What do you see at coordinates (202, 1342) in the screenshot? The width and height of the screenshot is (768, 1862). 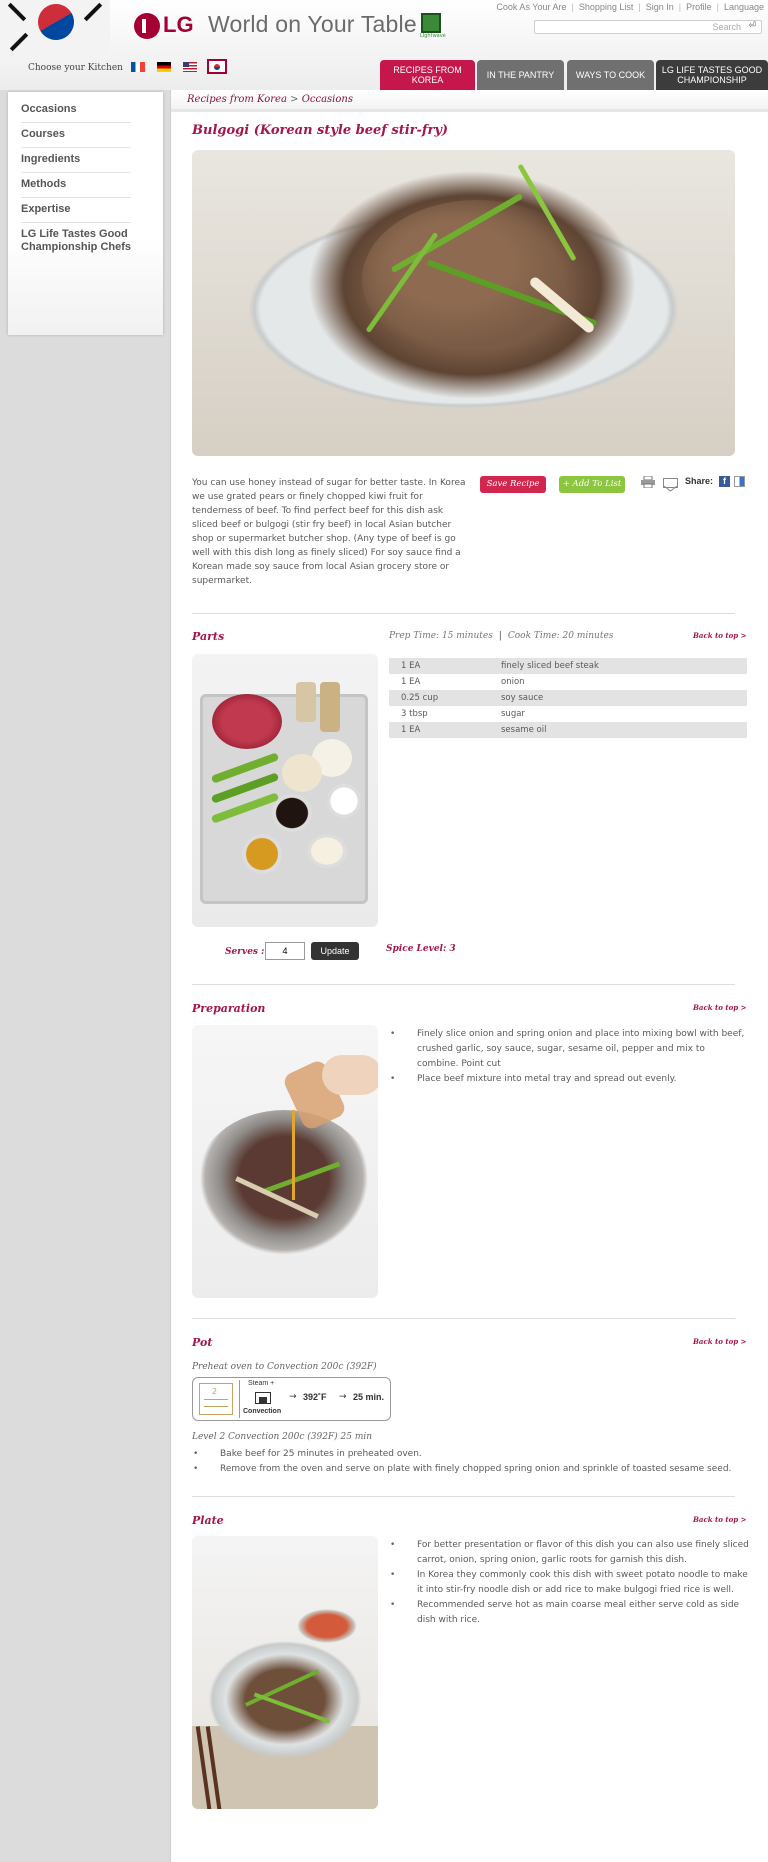 I see `pot-title: Pot` at bounding box center [202, 1342].